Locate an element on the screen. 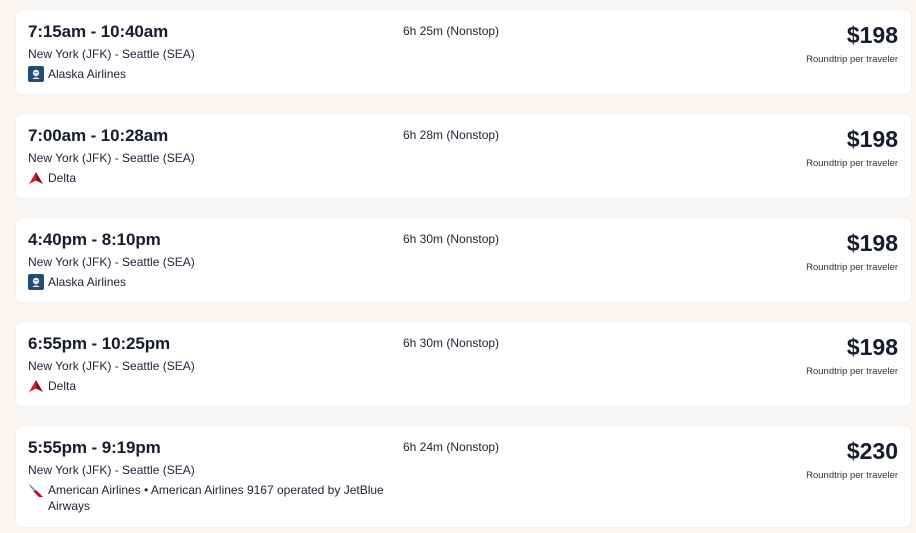 The height and width of the screenshot is (533, 916). flight-times: 6:55pm - 10:25pm is located at coordinates (99, 343).